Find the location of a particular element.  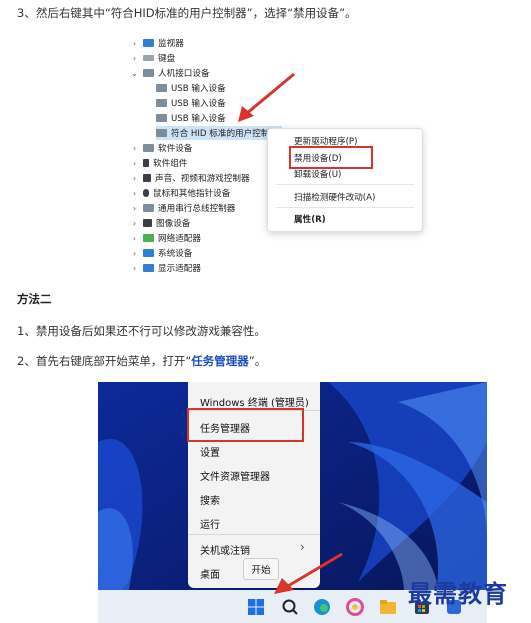

tree-item-software-devices: › 软件设备 is located at coordinates (161, 148).